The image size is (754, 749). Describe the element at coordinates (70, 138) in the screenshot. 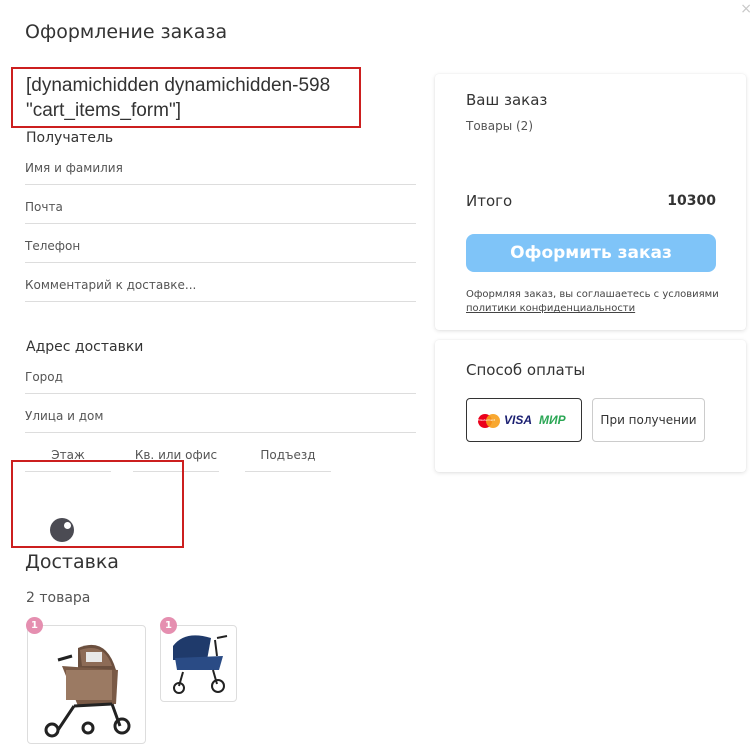

I see `recipient-section-title: Получатель` at that location.